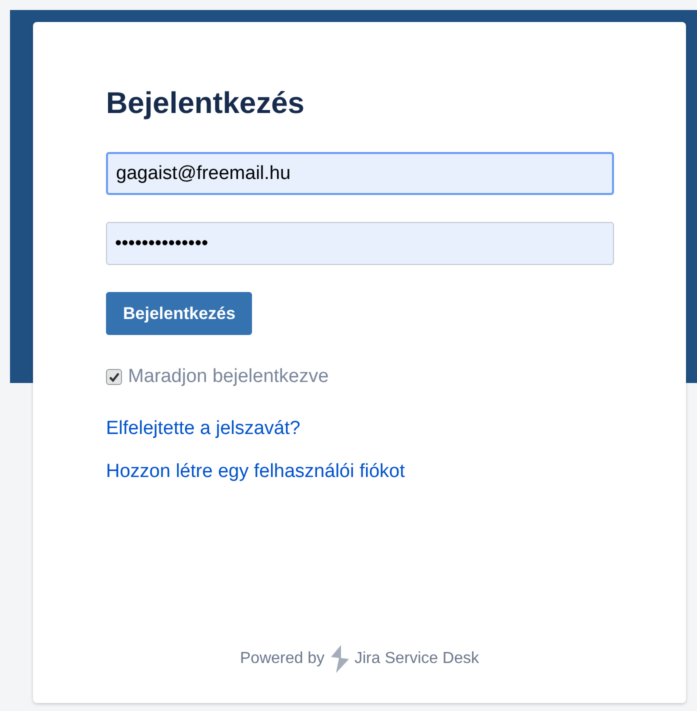  Describe the element at coordinates (416, 659) in the screenshot. I see `product-name: Jira Service Desk` at that location.